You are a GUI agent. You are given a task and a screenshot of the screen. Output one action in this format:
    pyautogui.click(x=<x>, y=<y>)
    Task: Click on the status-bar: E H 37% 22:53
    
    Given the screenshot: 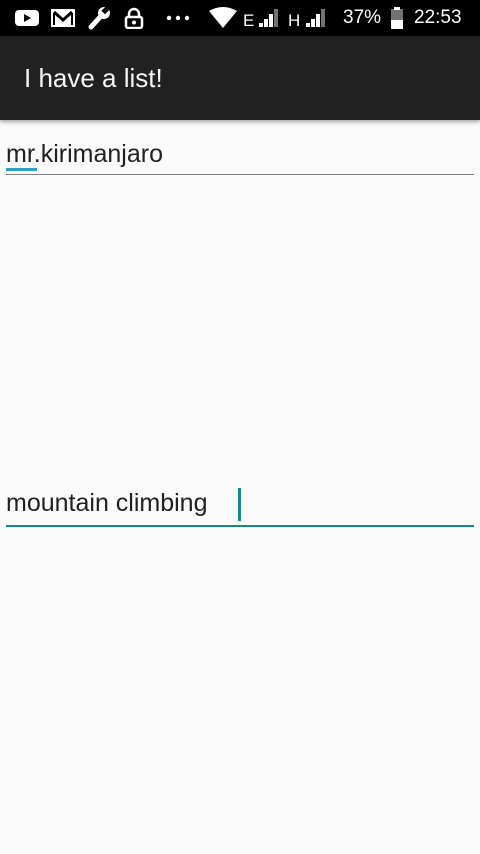 What is the action you would take?
    pyautogui.click(x=240, y=18)
    